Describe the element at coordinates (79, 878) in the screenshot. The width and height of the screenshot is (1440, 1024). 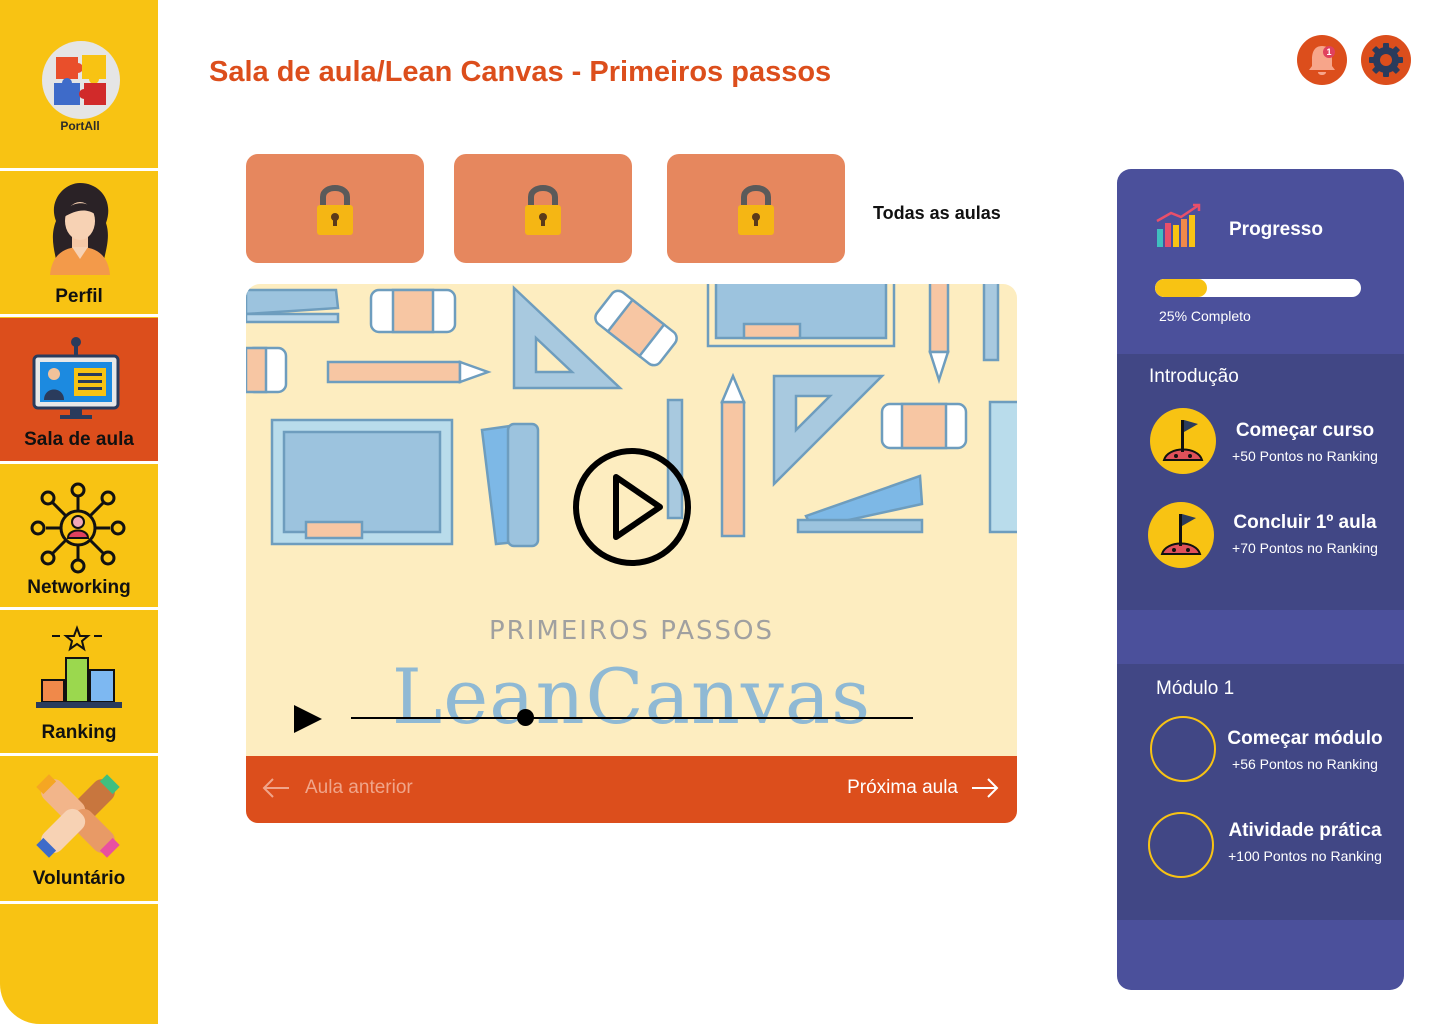
I see `sidebar-item-label: Voluntário` at that location.